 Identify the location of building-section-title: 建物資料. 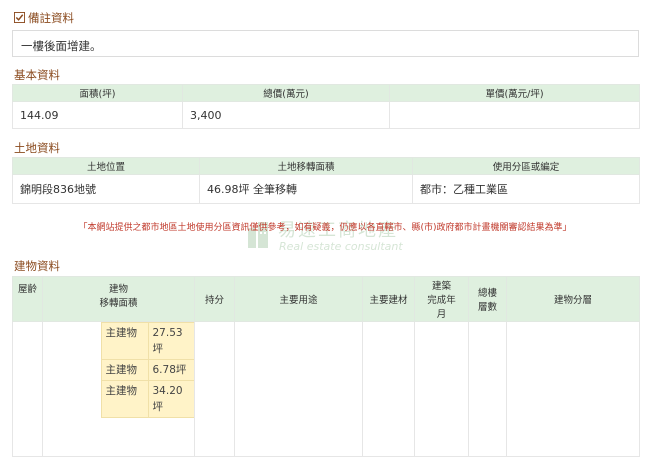
(37, 266).